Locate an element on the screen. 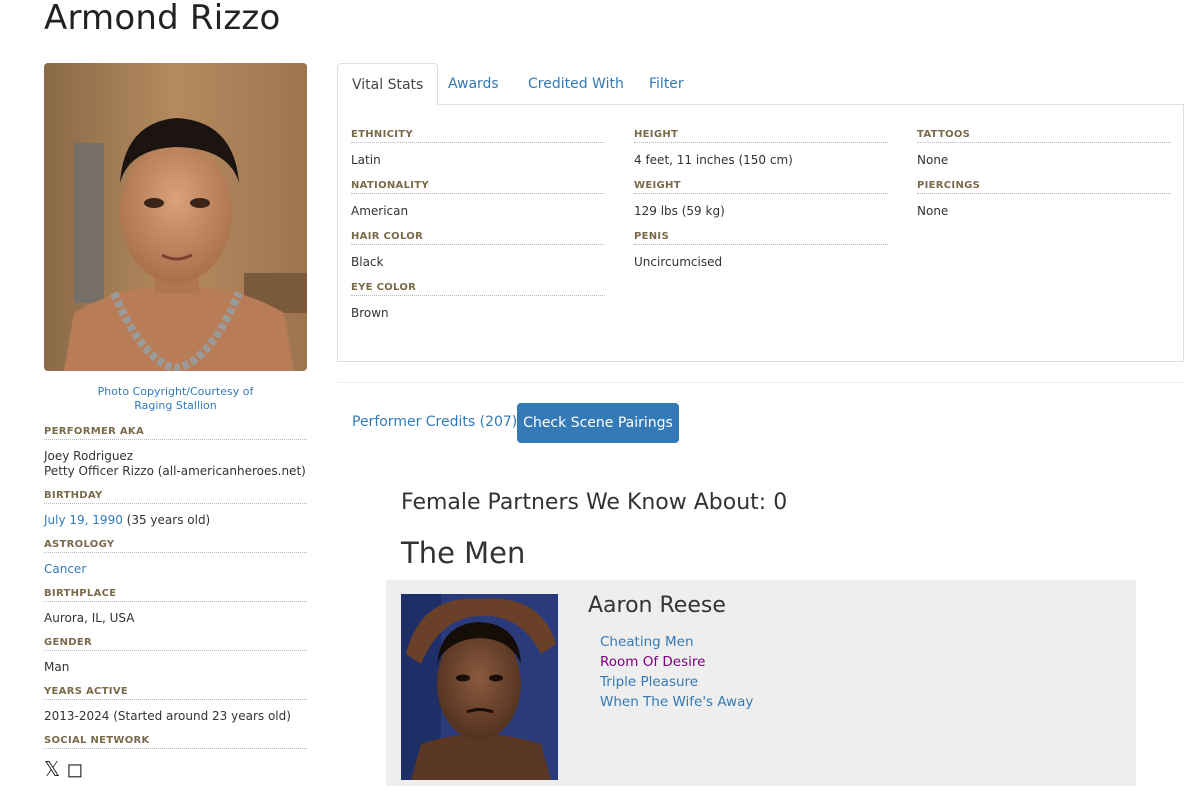 This screenshot has height=795, width=1204. penis-label: PENIS is located at coordinates (761, 238).